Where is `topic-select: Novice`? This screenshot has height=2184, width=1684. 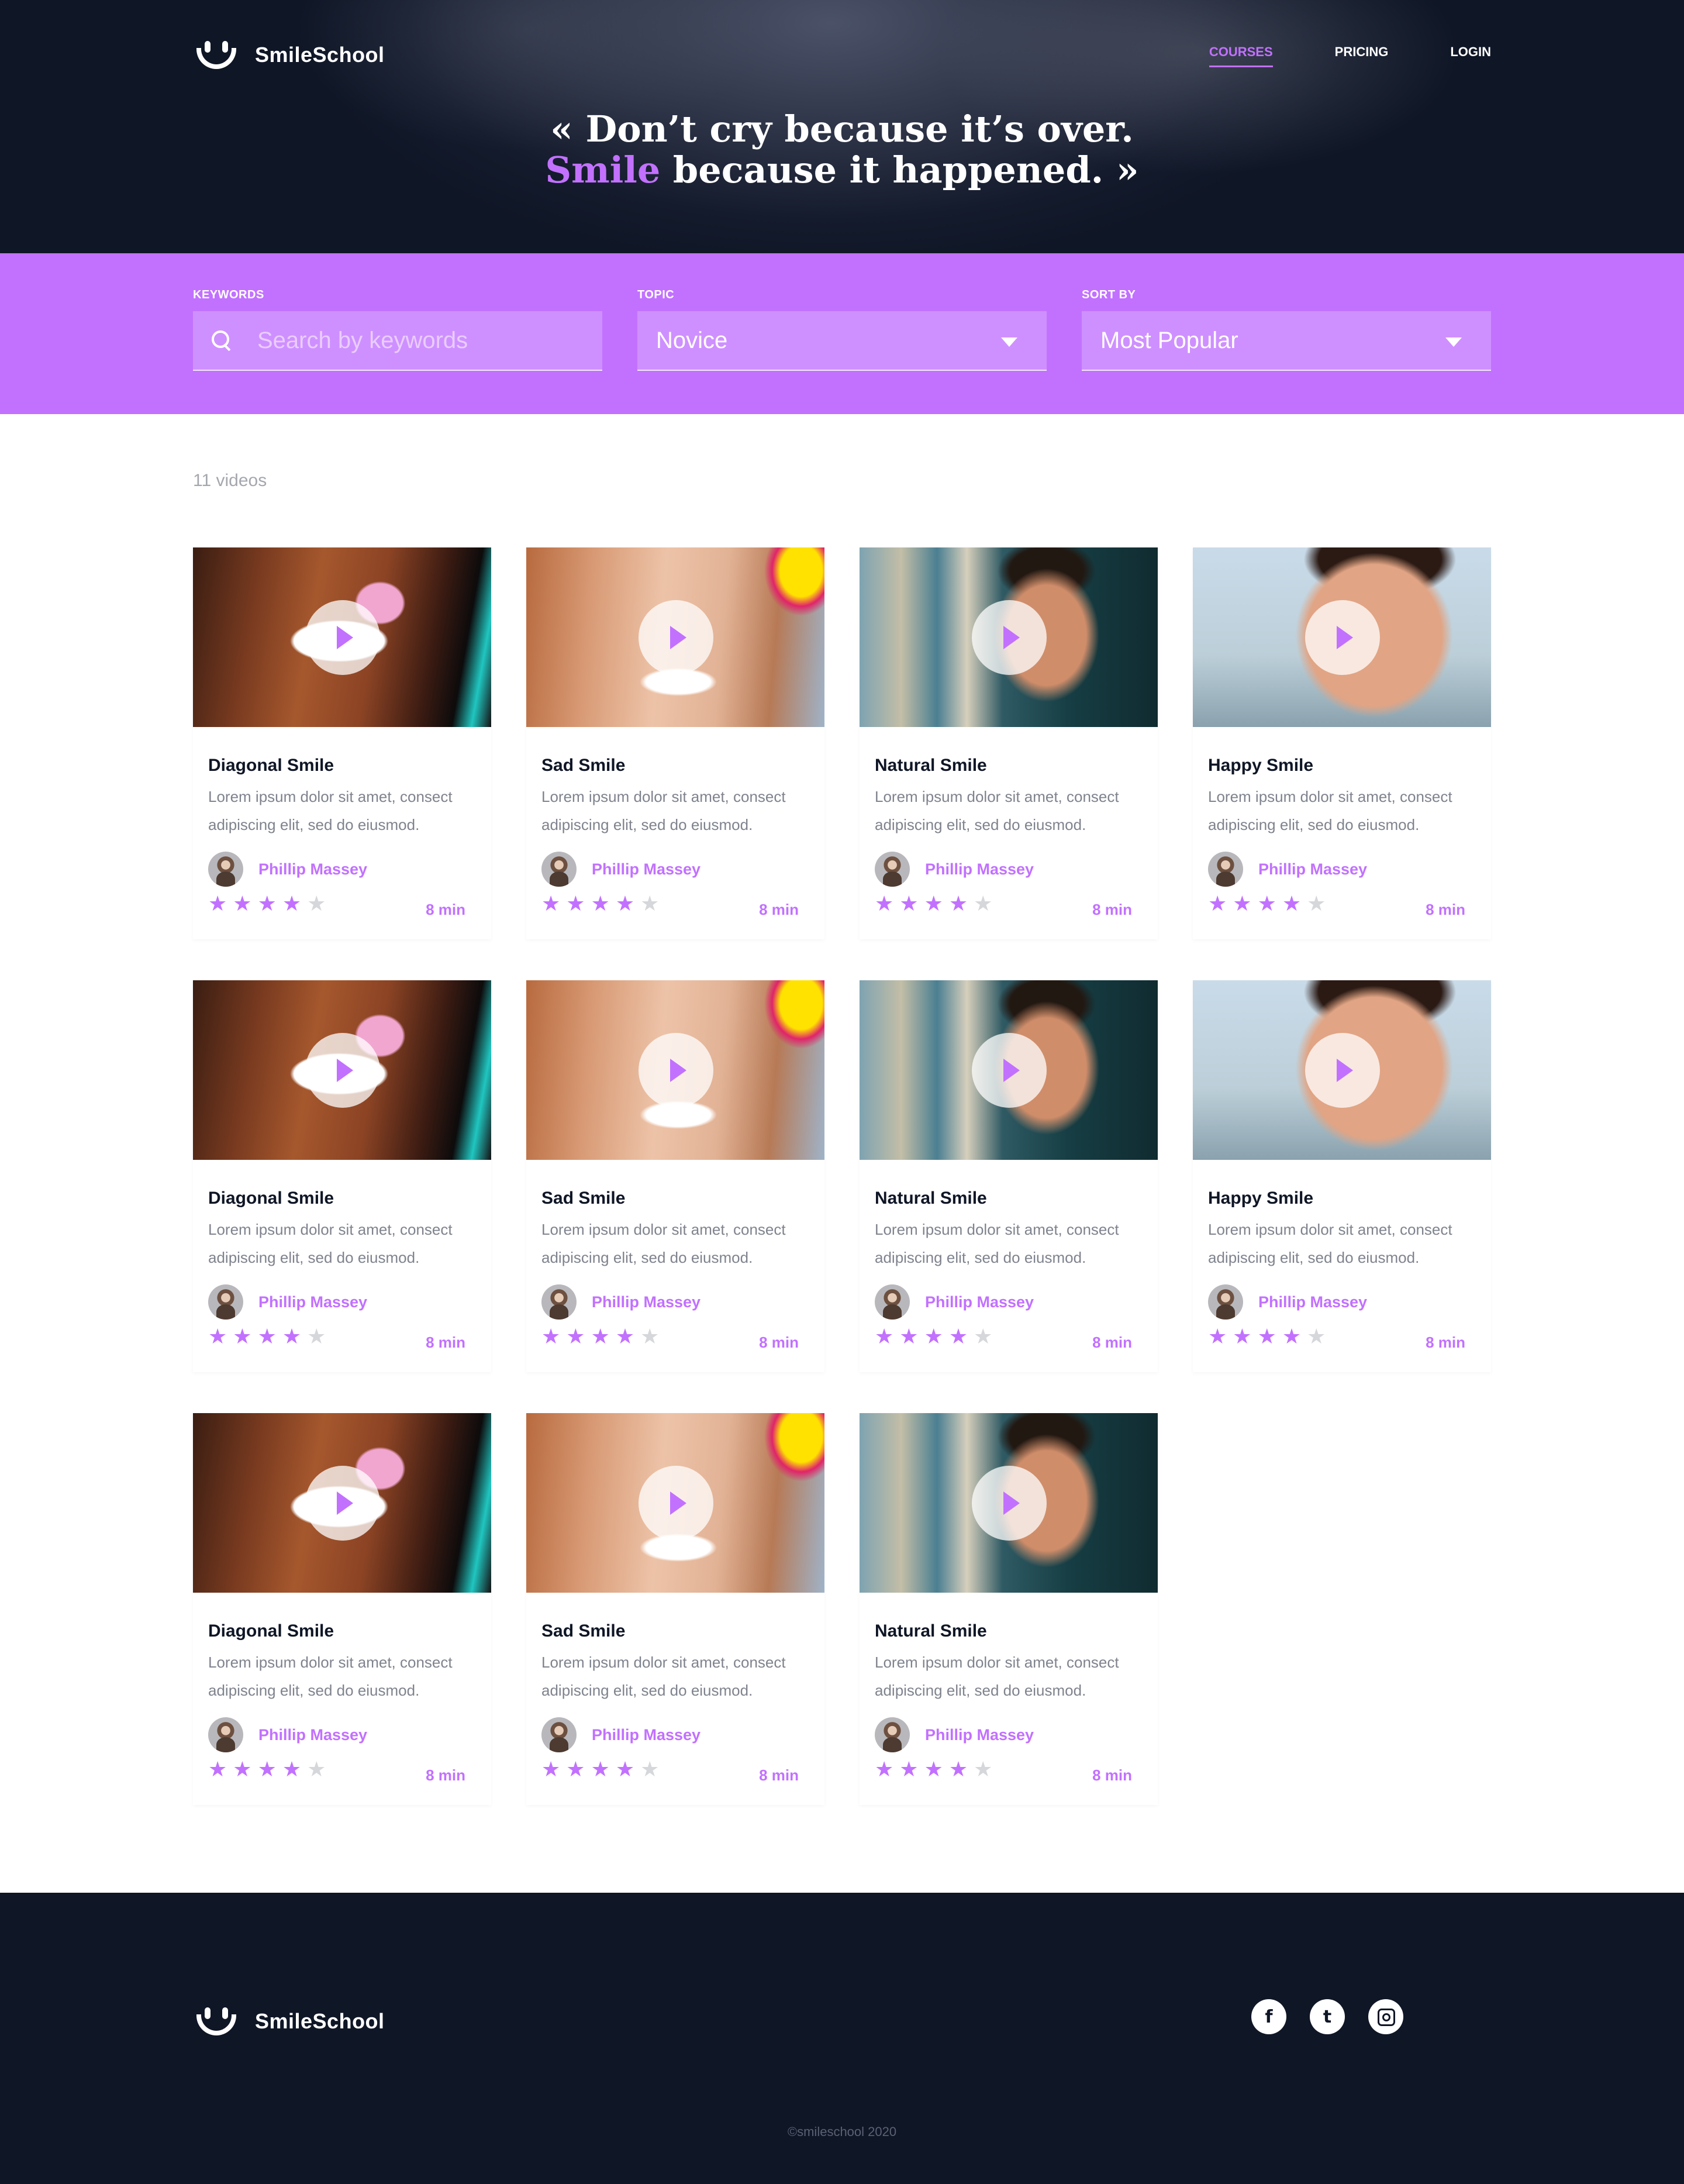 topic-select: Novice is located at coordinates (842, 341).